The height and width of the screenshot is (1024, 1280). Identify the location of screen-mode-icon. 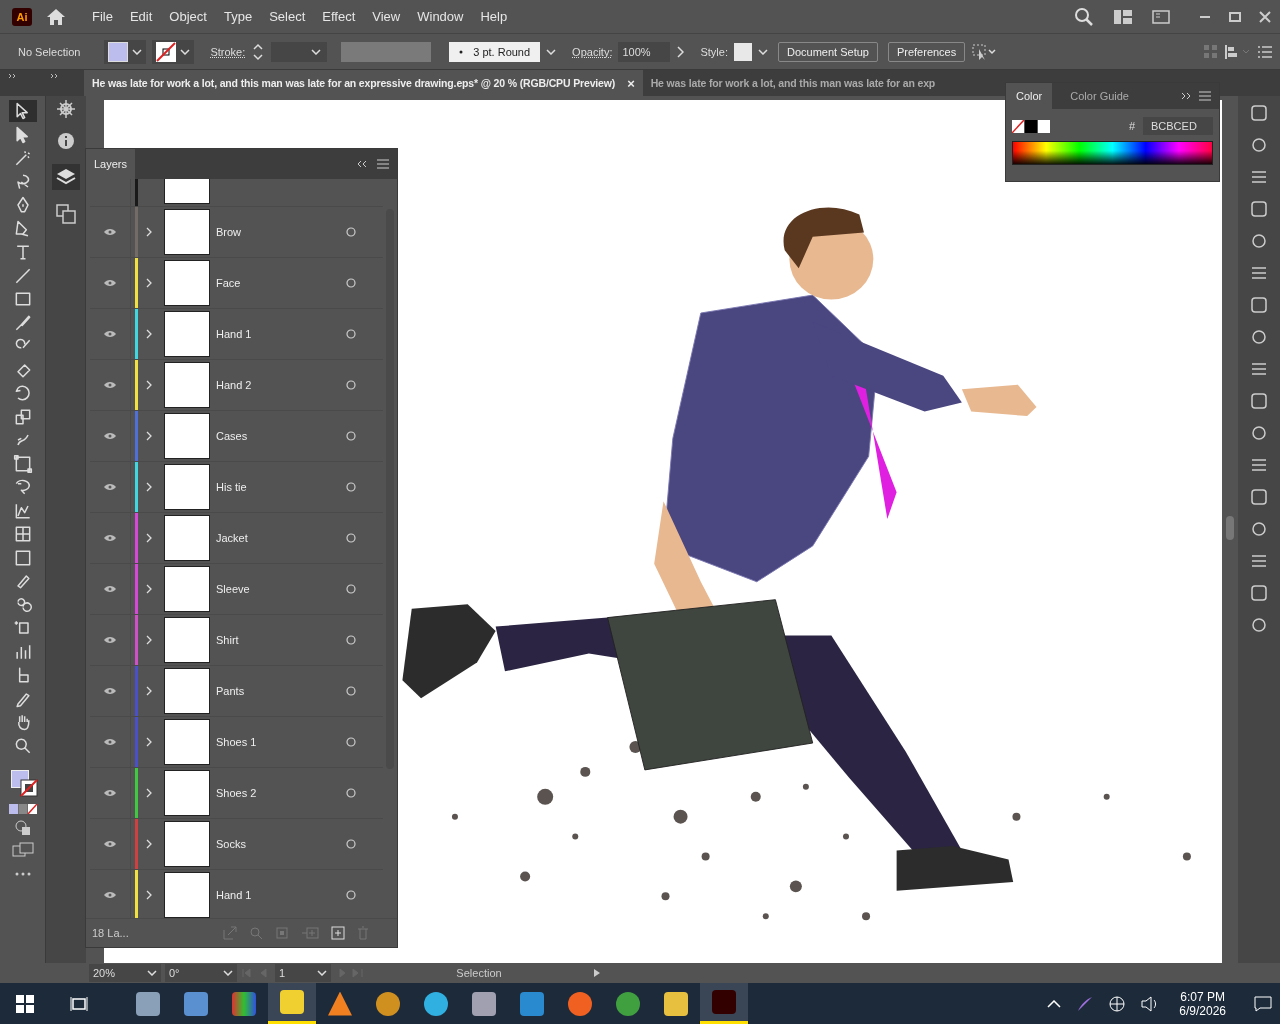
(22, 850).